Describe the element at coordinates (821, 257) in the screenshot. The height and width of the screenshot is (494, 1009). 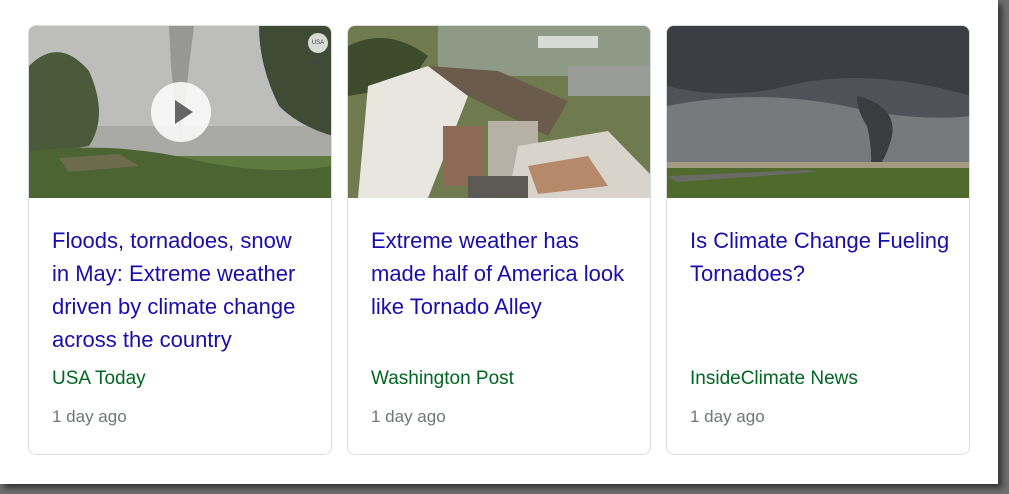
I see `news-card-title: Is Climate Change Fueling Tornadoes?` at that location.